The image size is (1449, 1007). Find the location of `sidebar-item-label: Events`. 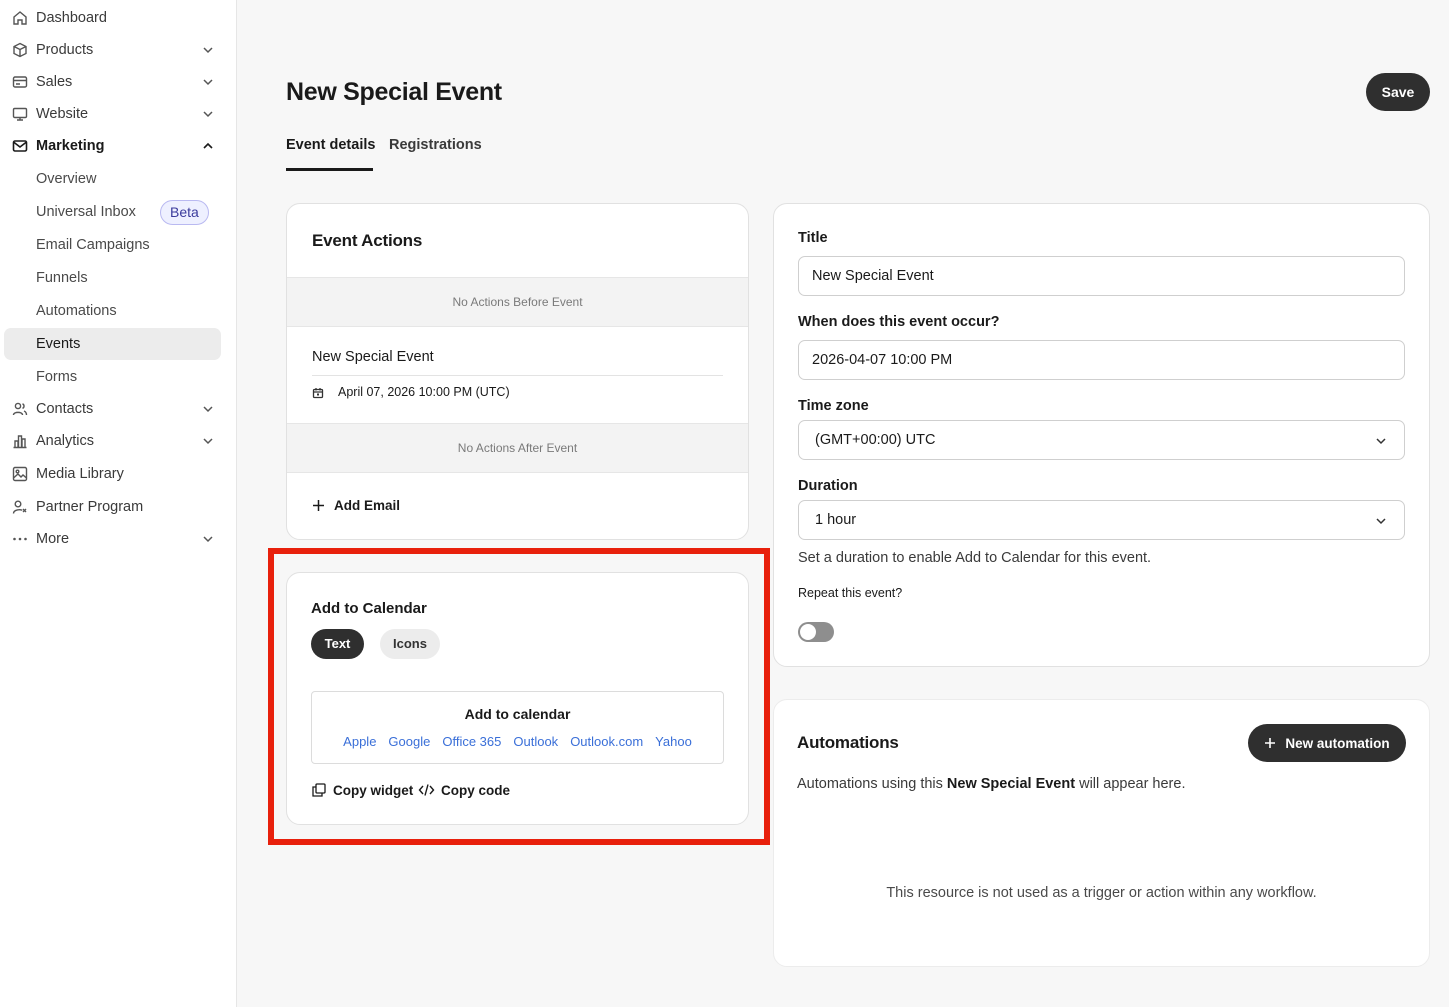

sidebar-item-label: Events is located at coordinates (58, 344).